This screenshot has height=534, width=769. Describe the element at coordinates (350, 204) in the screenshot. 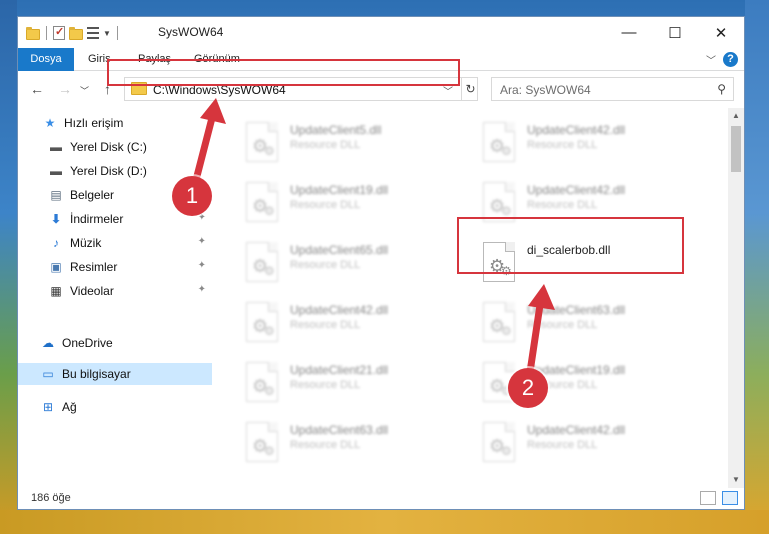

I see `list-item: ⚙ ⚙ UpdateClient19.dll Resource DLL` at that location.